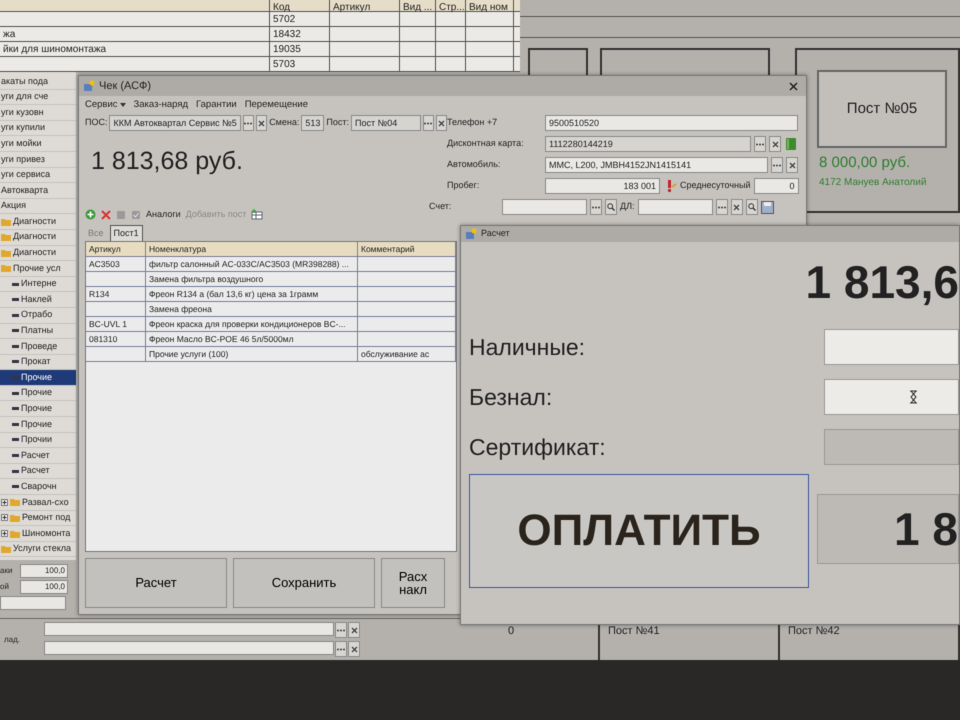 The image size is (960, 720). What do you see at coordinates (463, 185) in the screenshot?
I see `field-label: Пробег:` at bounding box center [463, 185].